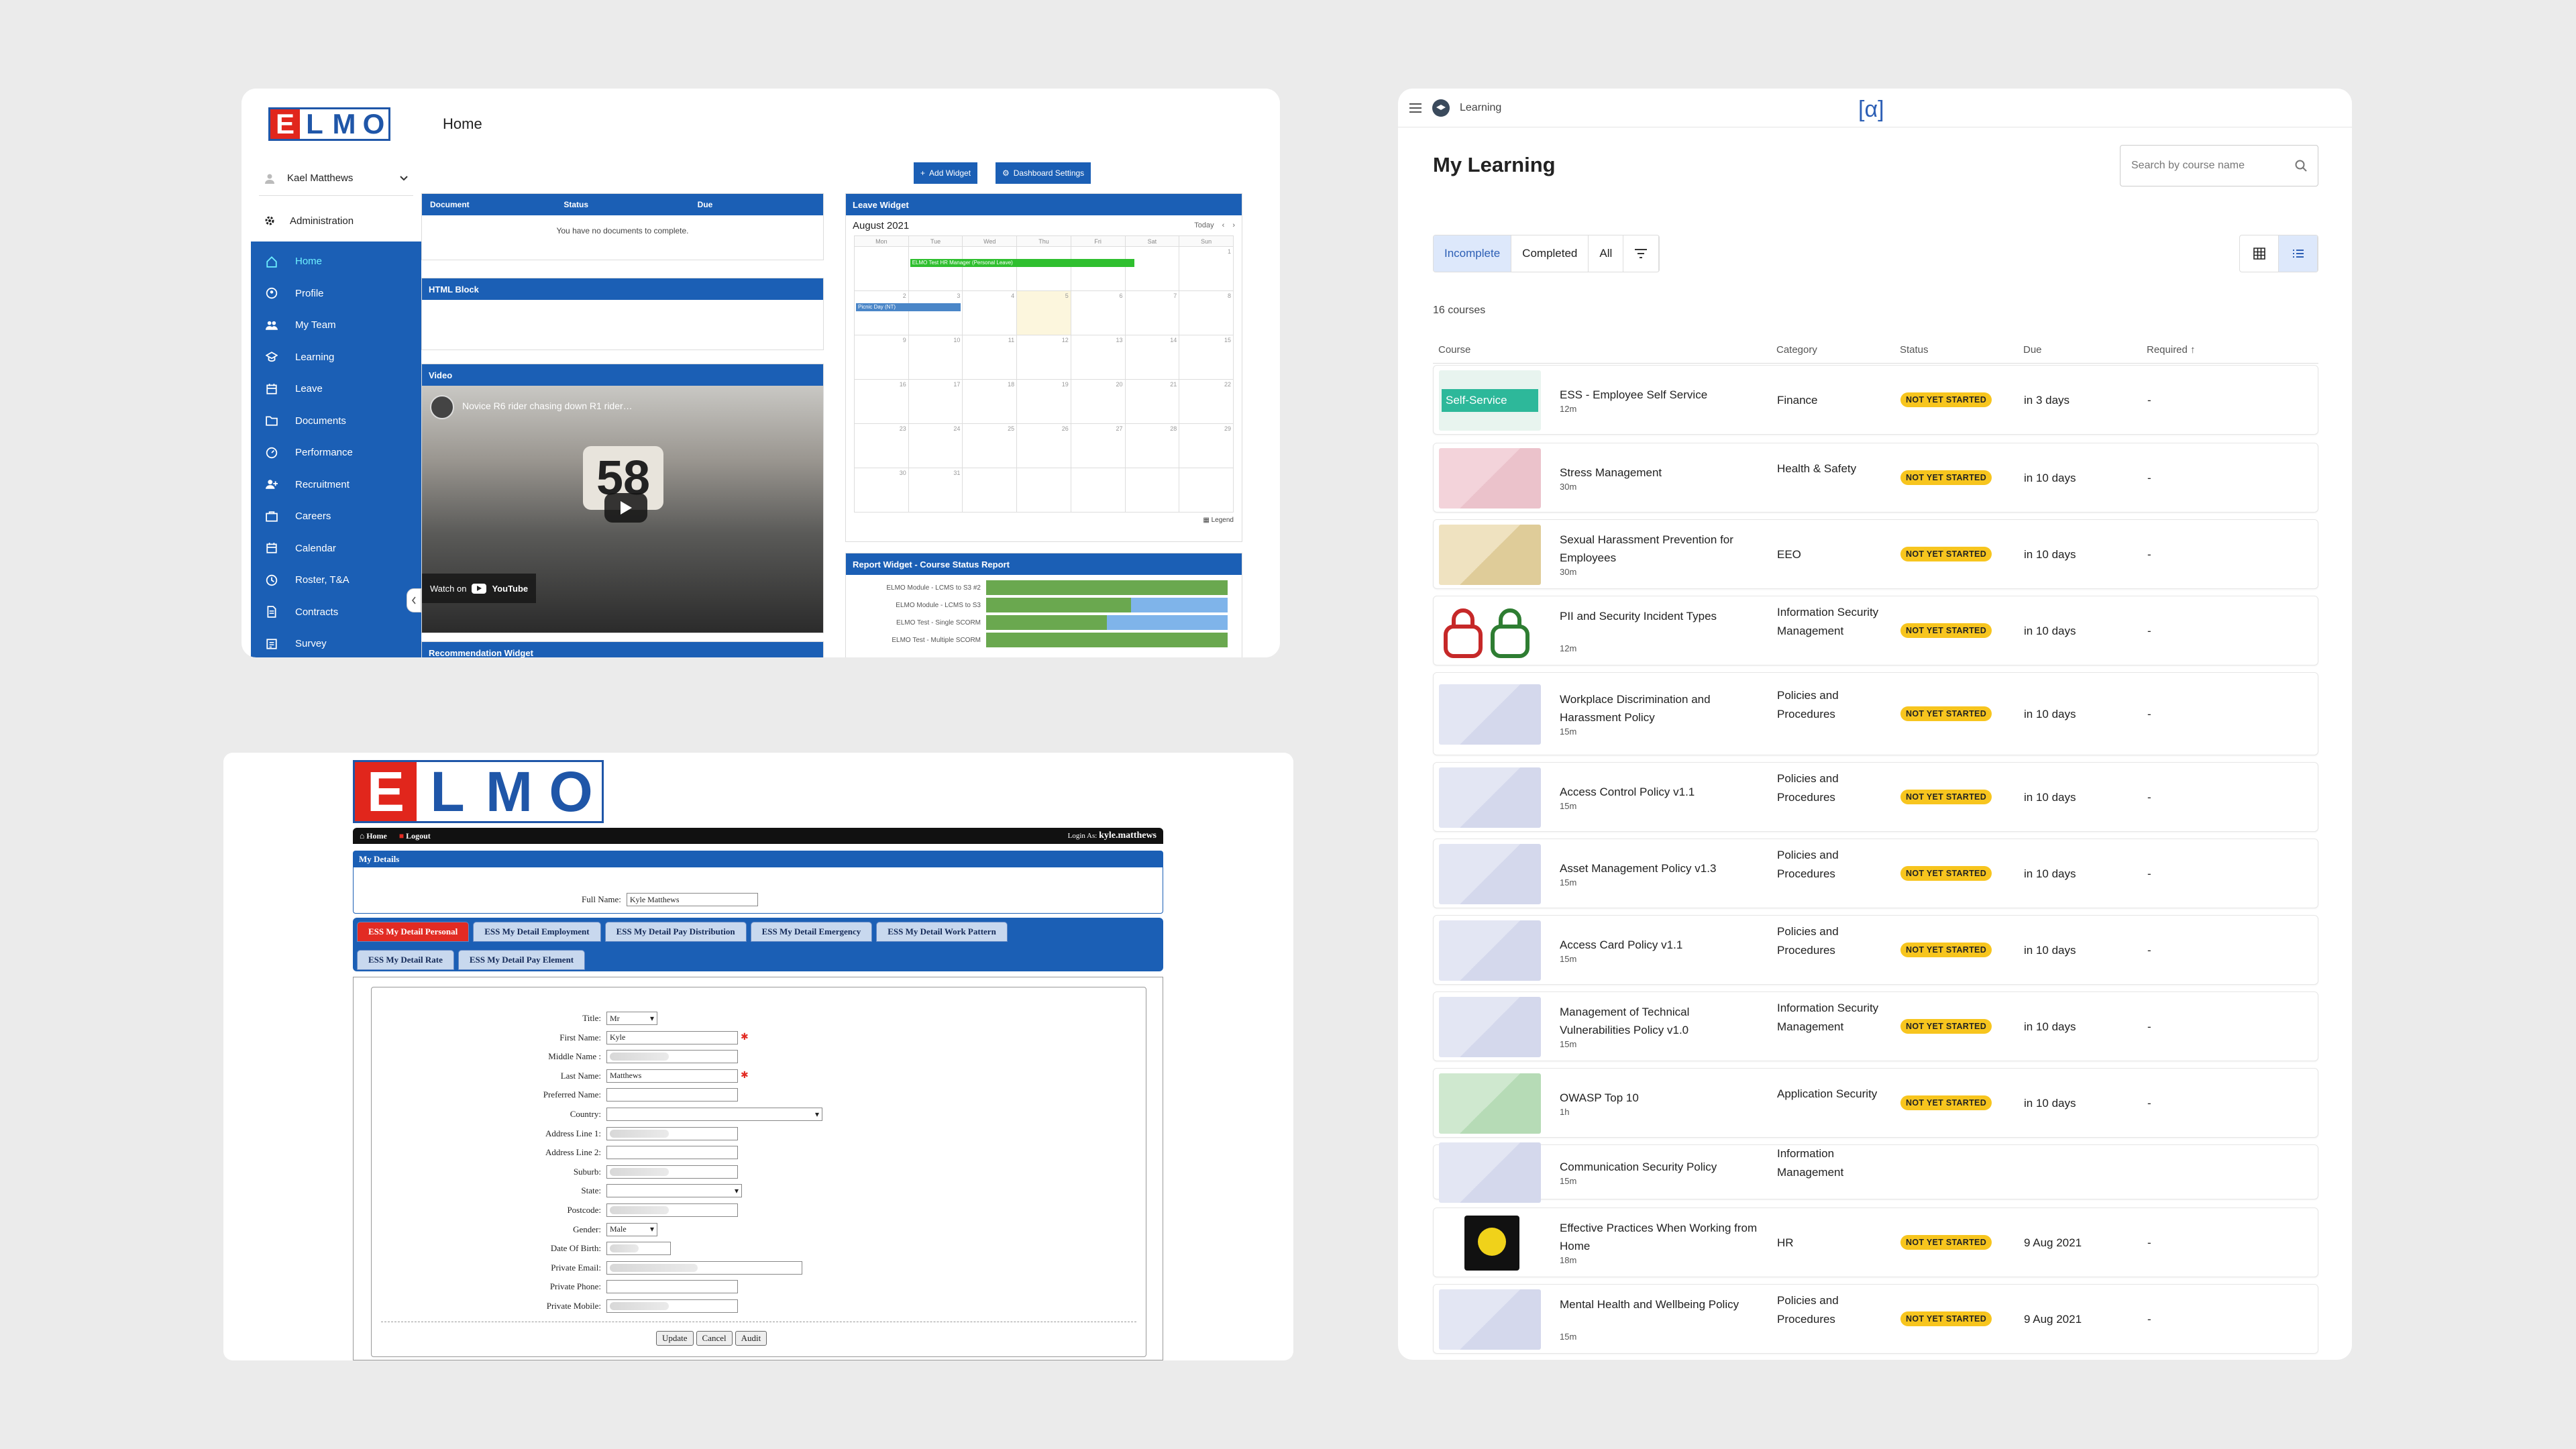  What do you see at coordinates (1204, 225) in the screenshot?
I see `today-button: Today` at bounding box center [1204, 225].